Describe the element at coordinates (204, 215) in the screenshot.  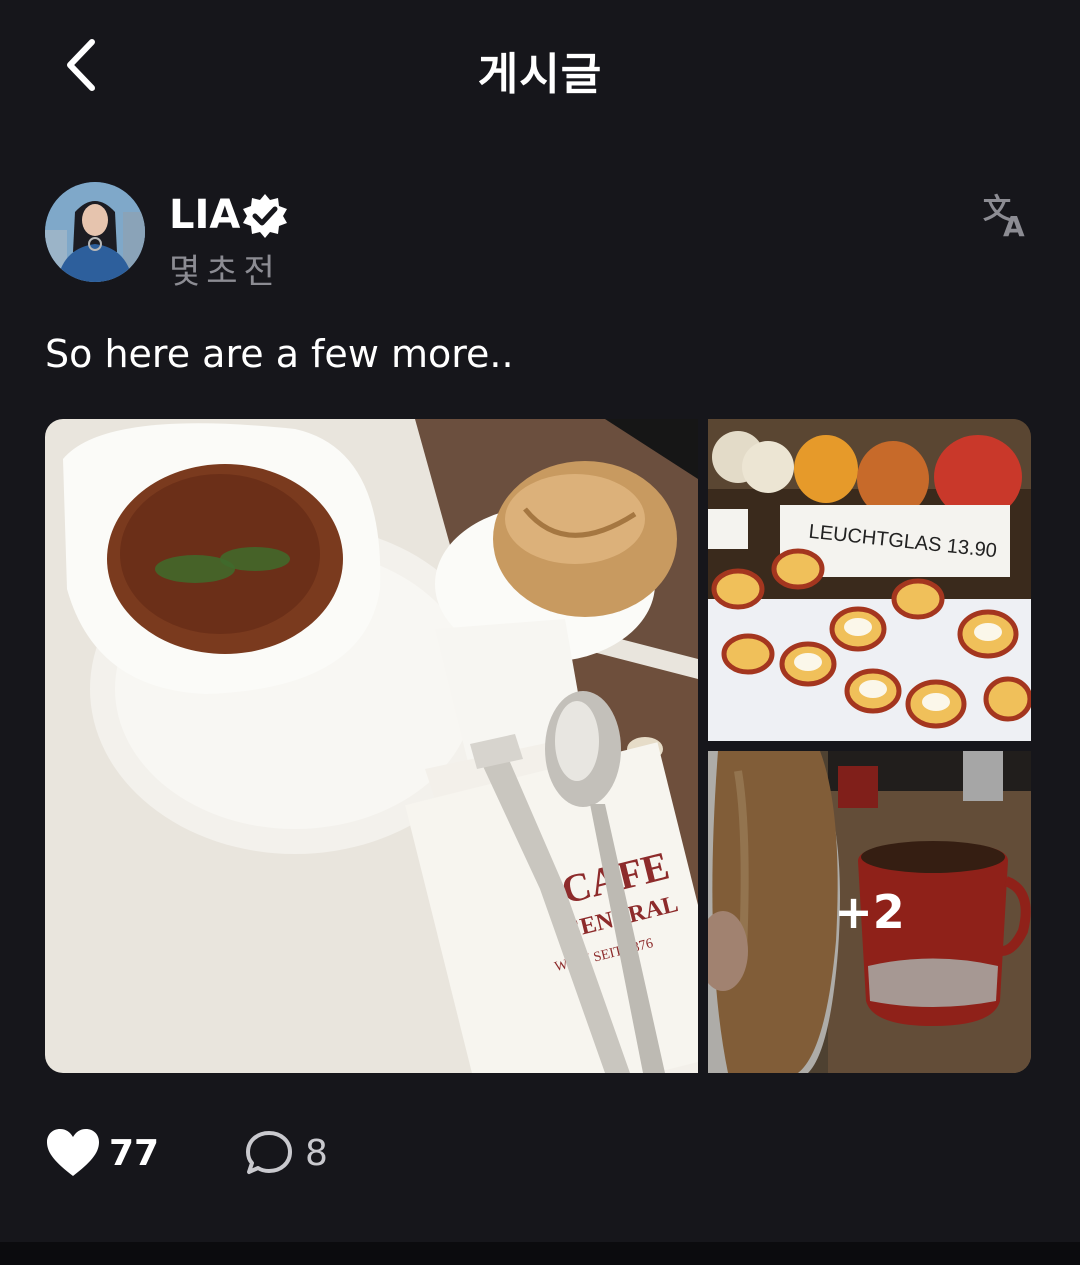
I see `username: LIA` at that location.